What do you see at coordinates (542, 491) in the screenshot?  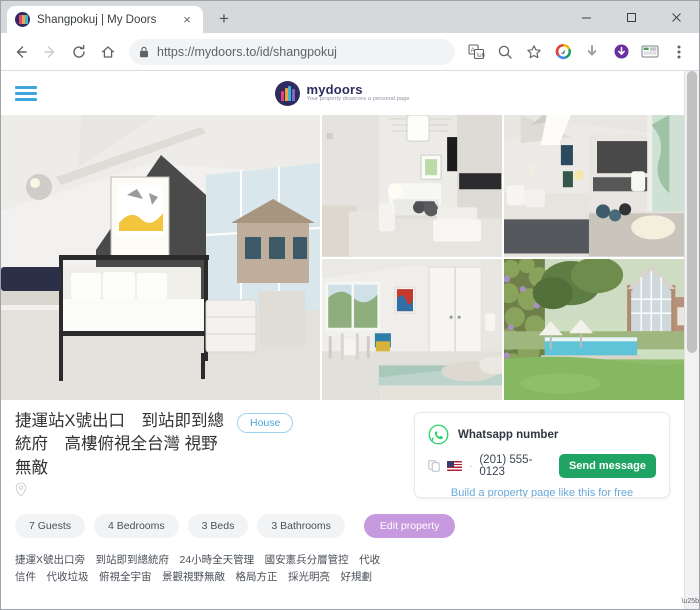 I see `build-page-promo-link: Build a property page like this for free` at bounding box center [542, 491].